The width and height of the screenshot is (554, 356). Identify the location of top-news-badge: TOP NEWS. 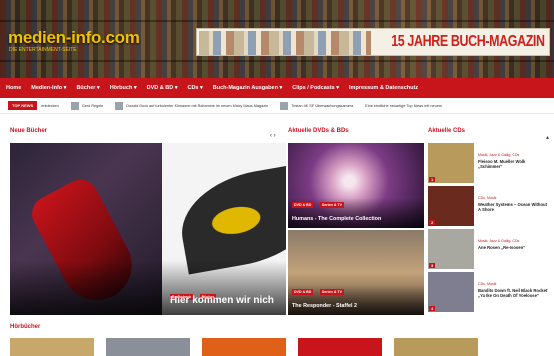
(23, 105).